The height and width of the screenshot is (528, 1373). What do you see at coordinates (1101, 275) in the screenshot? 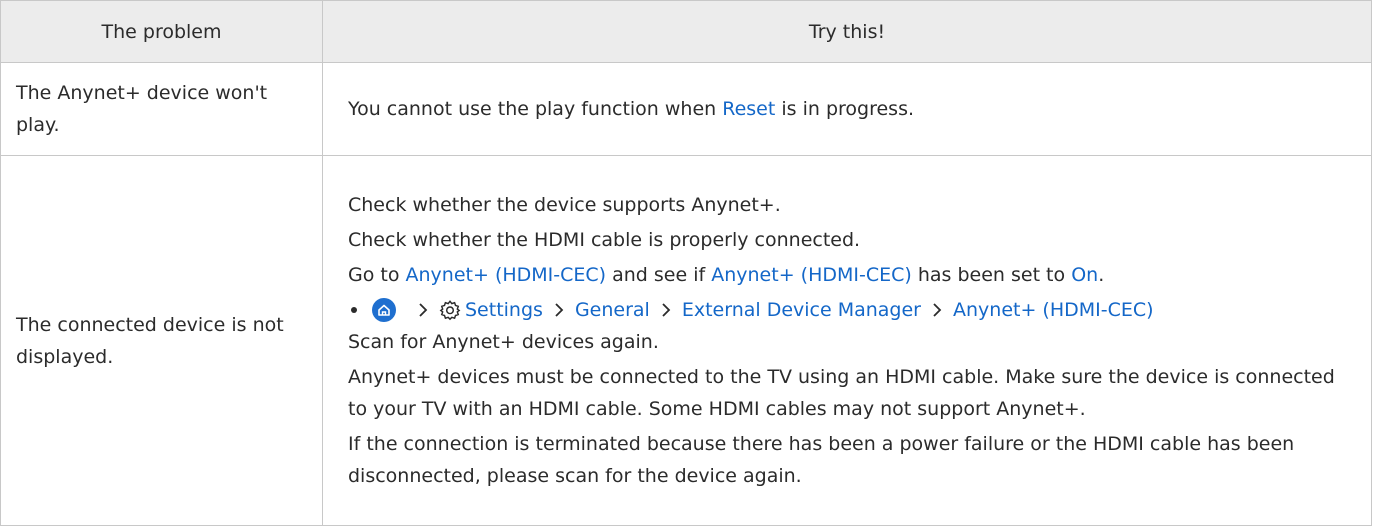
I see `goto-end: .` at bounding box center [1101, 275].